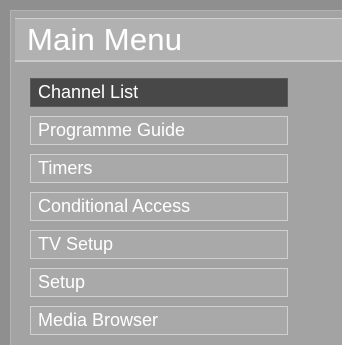  Describe the element at coordinates (159, 320) in the screenshot. I see `menu-item-media-browser: Media Browser` at that location.